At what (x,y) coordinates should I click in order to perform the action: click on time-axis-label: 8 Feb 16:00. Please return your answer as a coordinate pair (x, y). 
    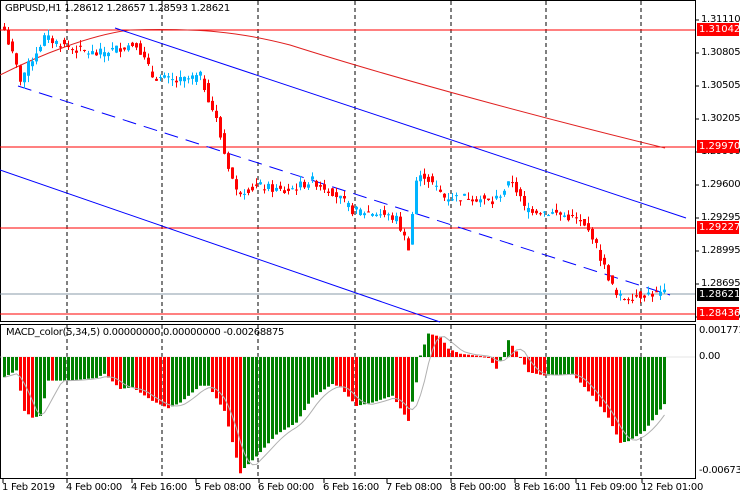
    Looking at the image, I should click on (542, 487).